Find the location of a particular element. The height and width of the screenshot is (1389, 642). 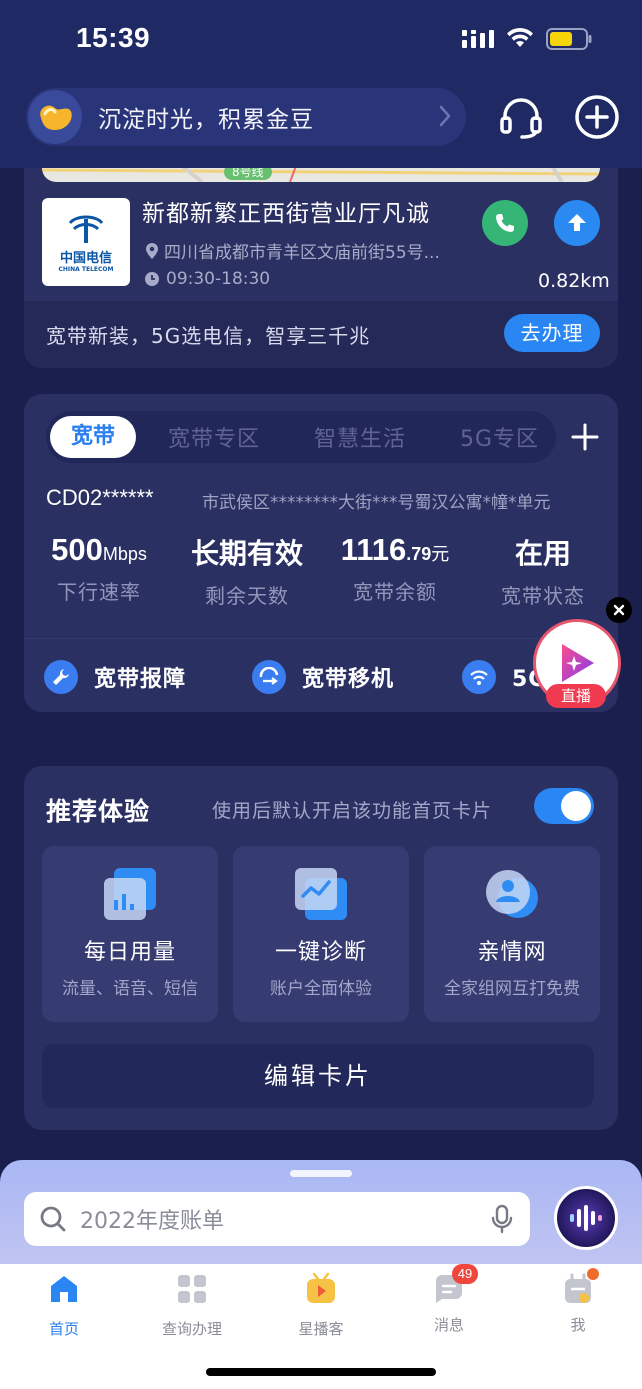

navigate-button is located at coordinates (577, 223).